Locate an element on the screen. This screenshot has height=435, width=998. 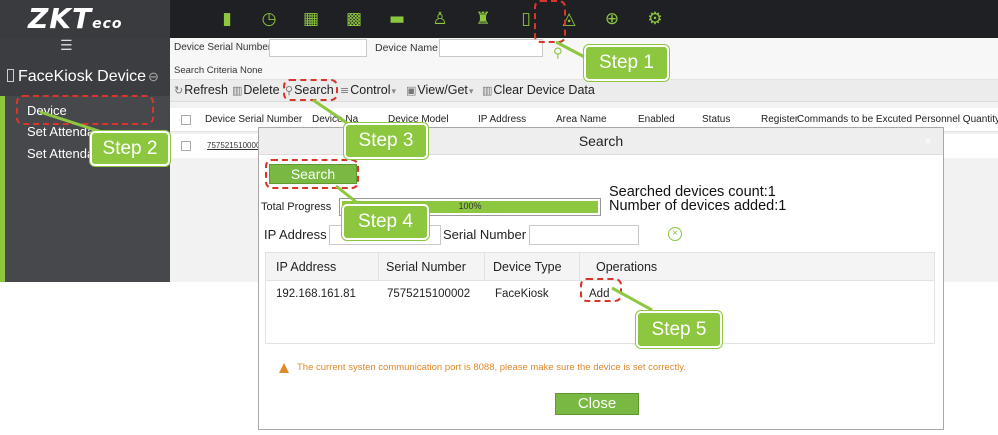
progress-label: Total Progress is located at coordinates (296, 207).